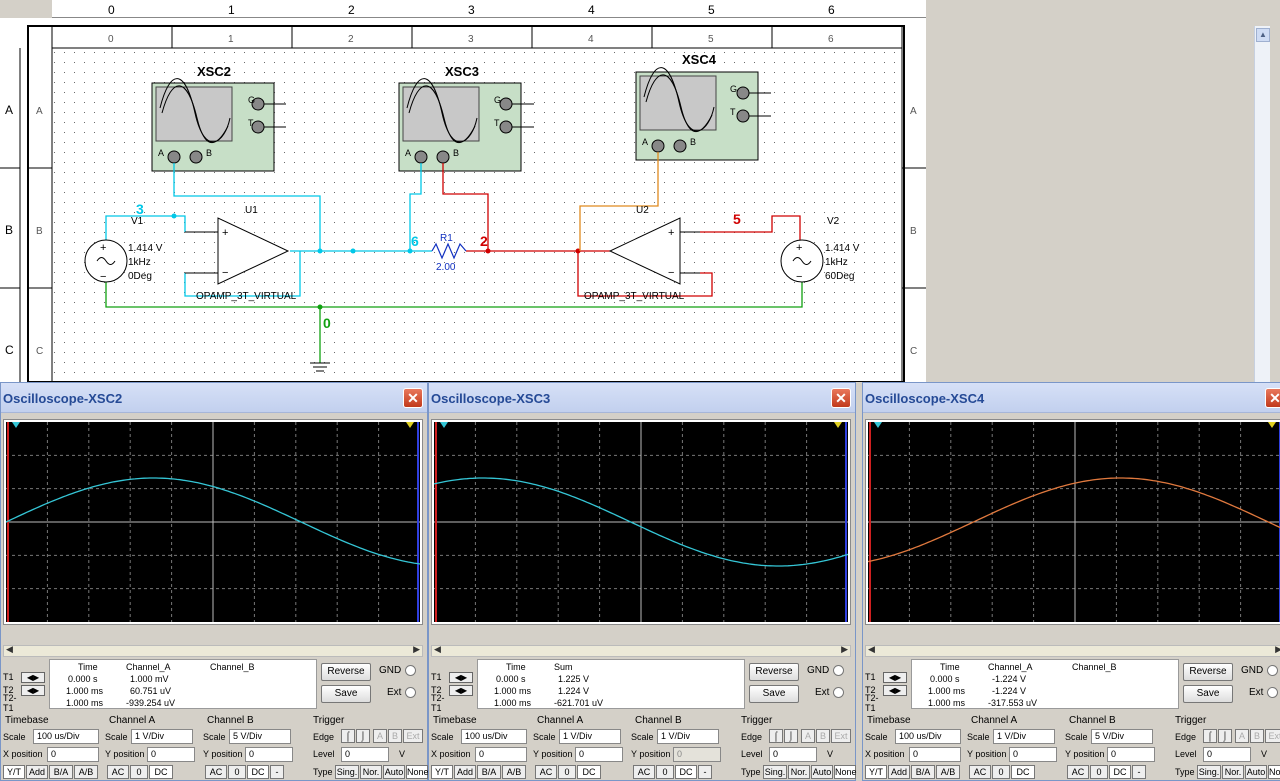  Describe the element at coordinates (642, 398) in the screenshot. I see `window-titlebar: Oscilloscope-XSC3 ✕` at that location.